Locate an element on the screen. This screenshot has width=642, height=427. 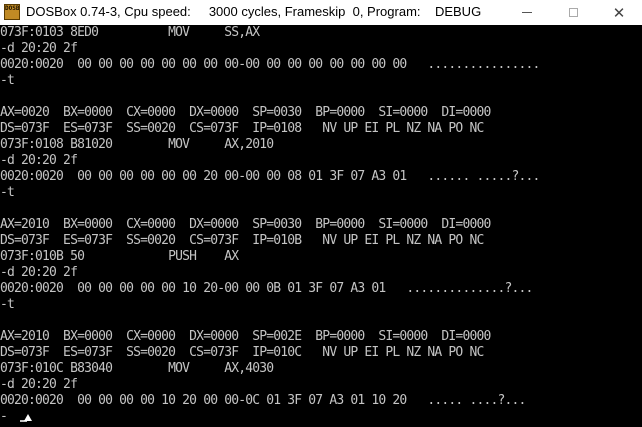
close-icon: ✕ is located at coordinates (619, 12).